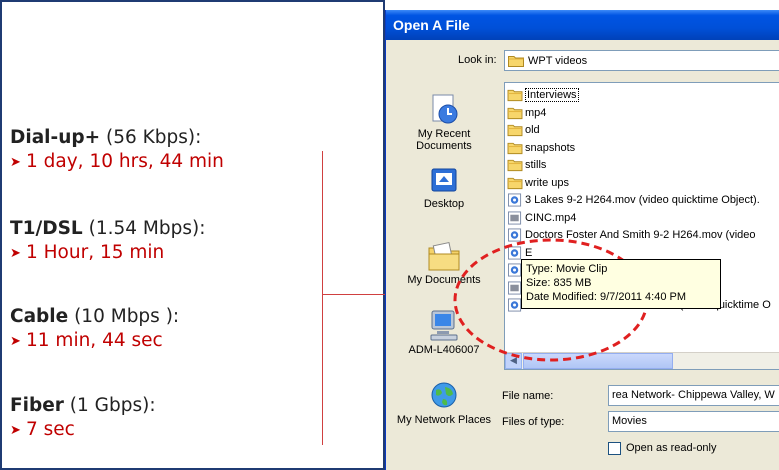 This screenshot has width=779, height=470. Describe the element at coordinates (547, 182) in the screenshot. I see `file-name: write ups` at that location.